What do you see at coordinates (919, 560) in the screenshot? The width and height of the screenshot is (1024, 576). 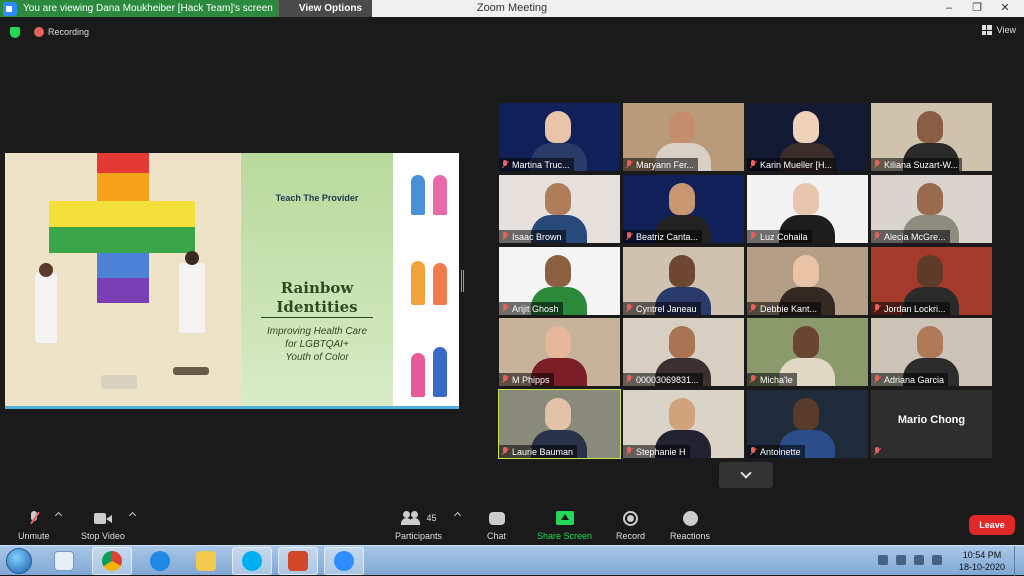 I see `signal-icon` at bounding box center [919, 560].